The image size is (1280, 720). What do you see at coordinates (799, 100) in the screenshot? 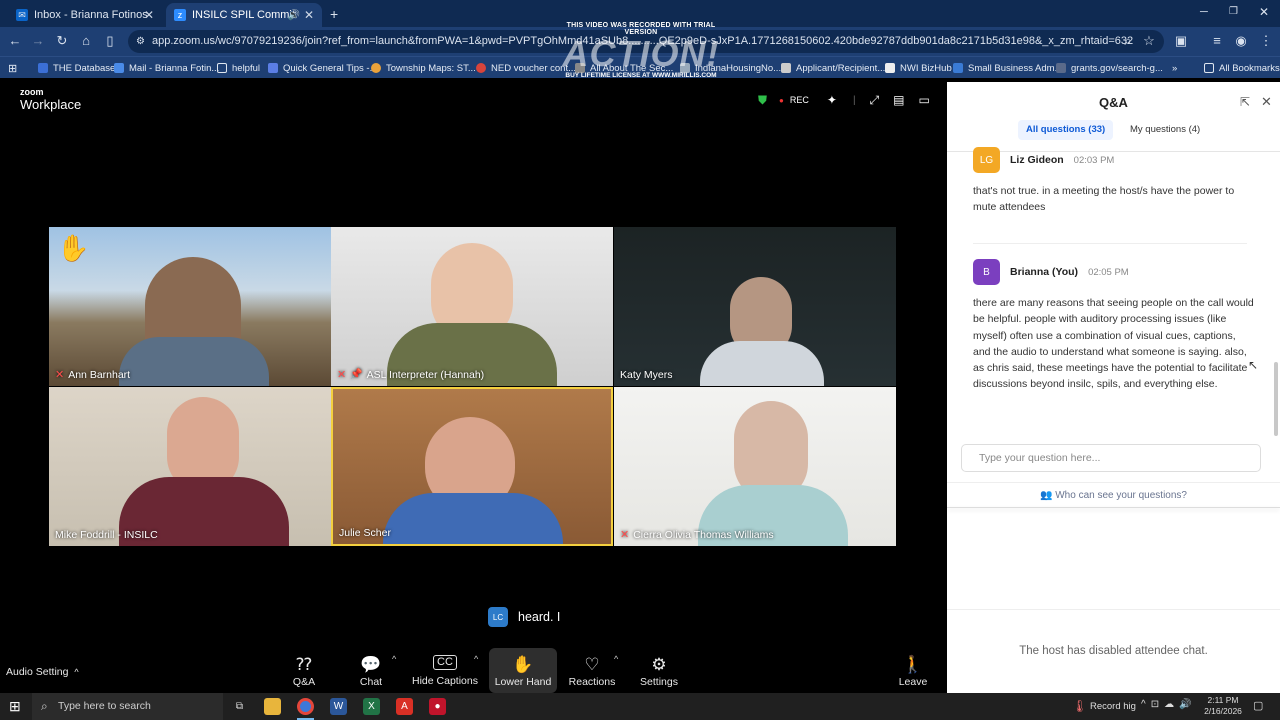
I see `rec-label: REC` at bounding box center [799, 100].